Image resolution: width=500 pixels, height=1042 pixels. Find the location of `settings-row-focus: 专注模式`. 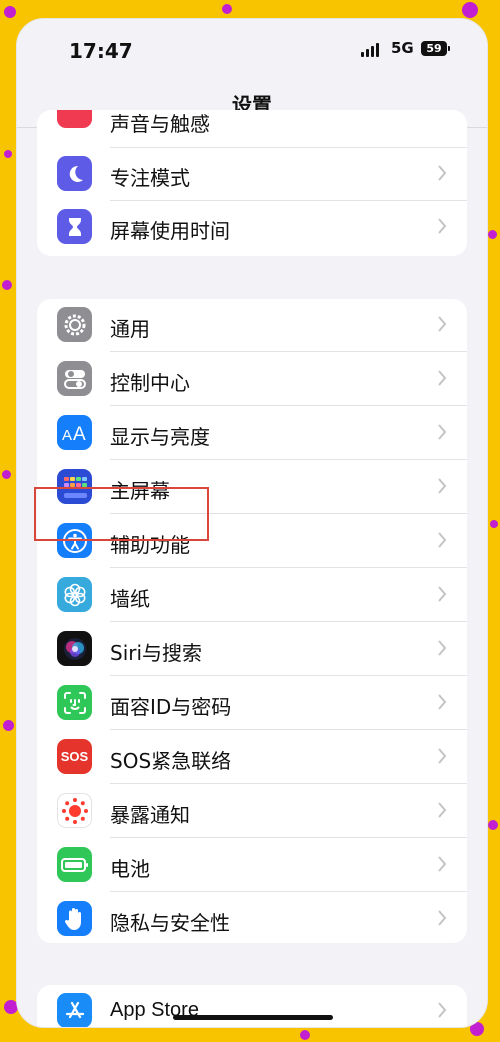

settings-row-focus: 专注模式 is located at coordinates (252, 174).